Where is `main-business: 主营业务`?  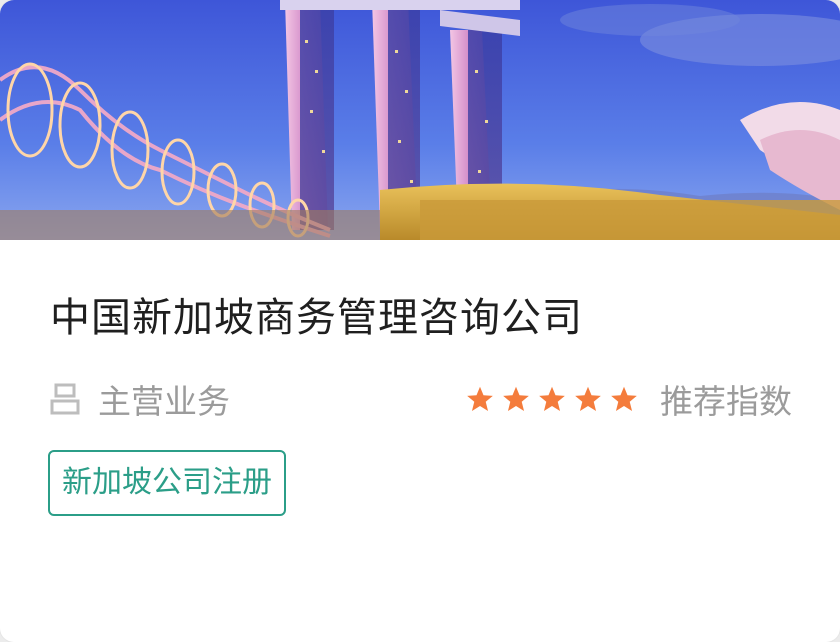
main-business: 主营业务 is located at coordinates (140, 399).